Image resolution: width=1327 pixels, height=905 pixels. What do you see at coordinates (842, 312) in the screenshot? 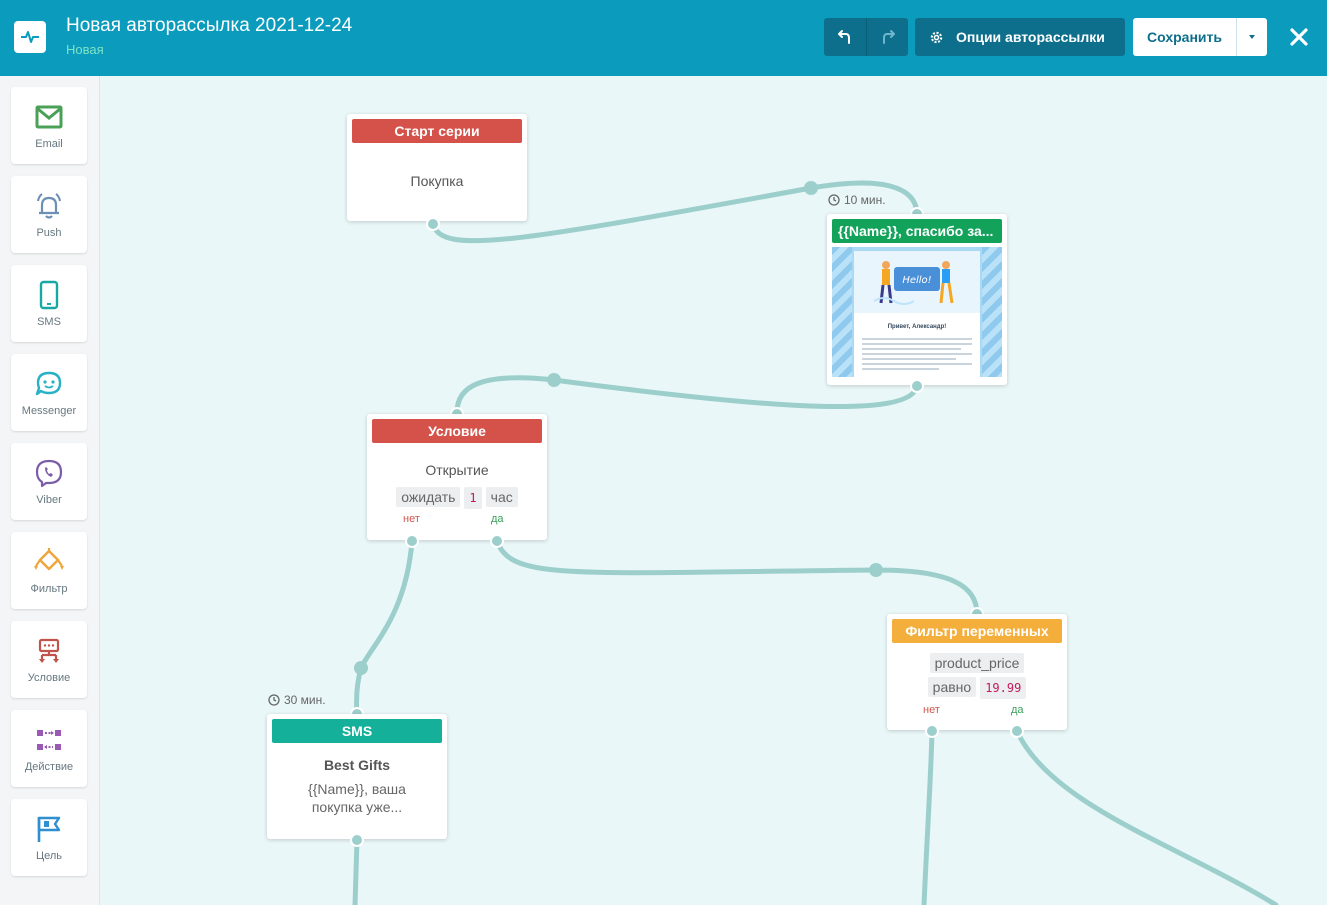
I see `preview-stripe-left` at bounding box center [842, 312].